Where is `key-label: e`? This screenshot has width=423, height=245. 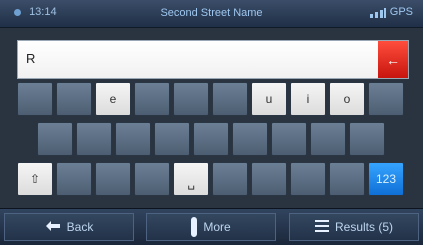 key-label: e is located at coordinates (113, 99).